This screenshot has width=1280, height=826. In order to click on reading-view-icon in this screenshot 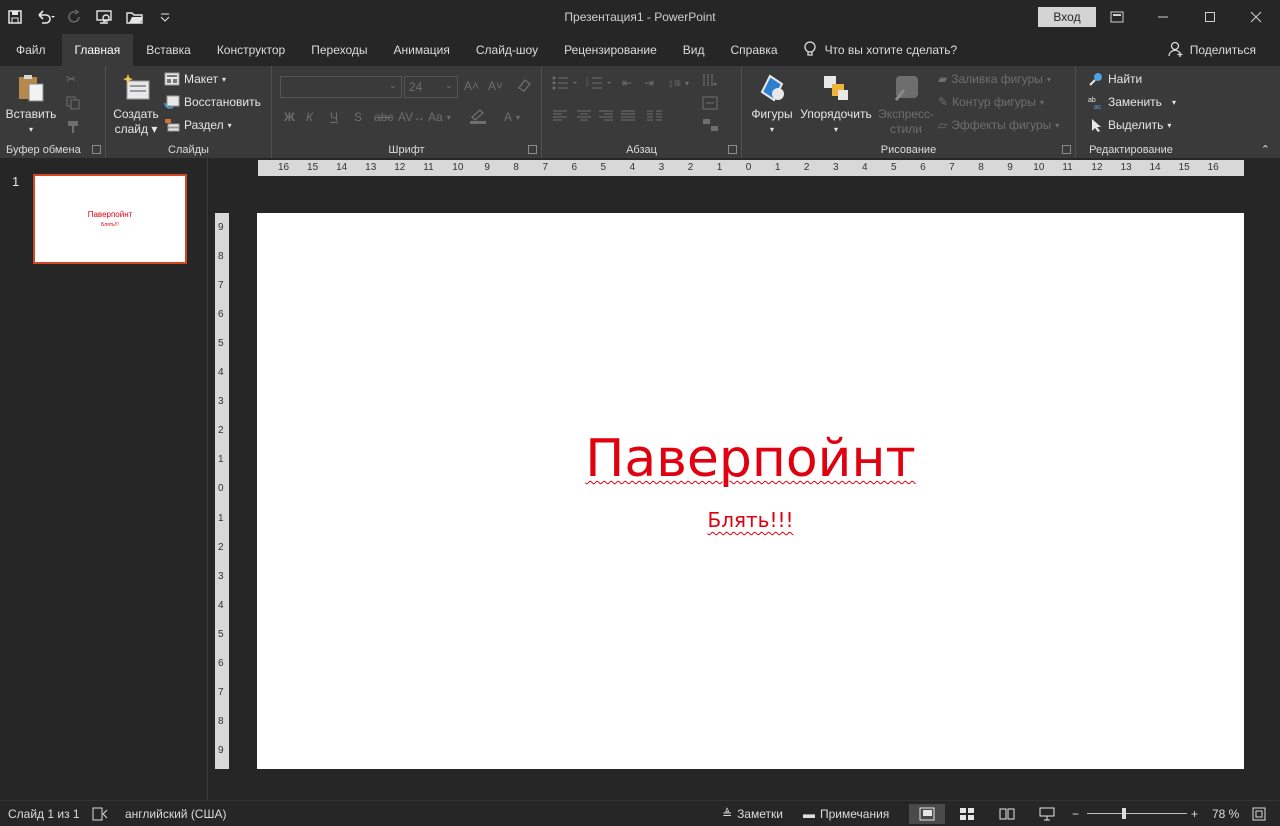, I will do `click(1007, 814)`.